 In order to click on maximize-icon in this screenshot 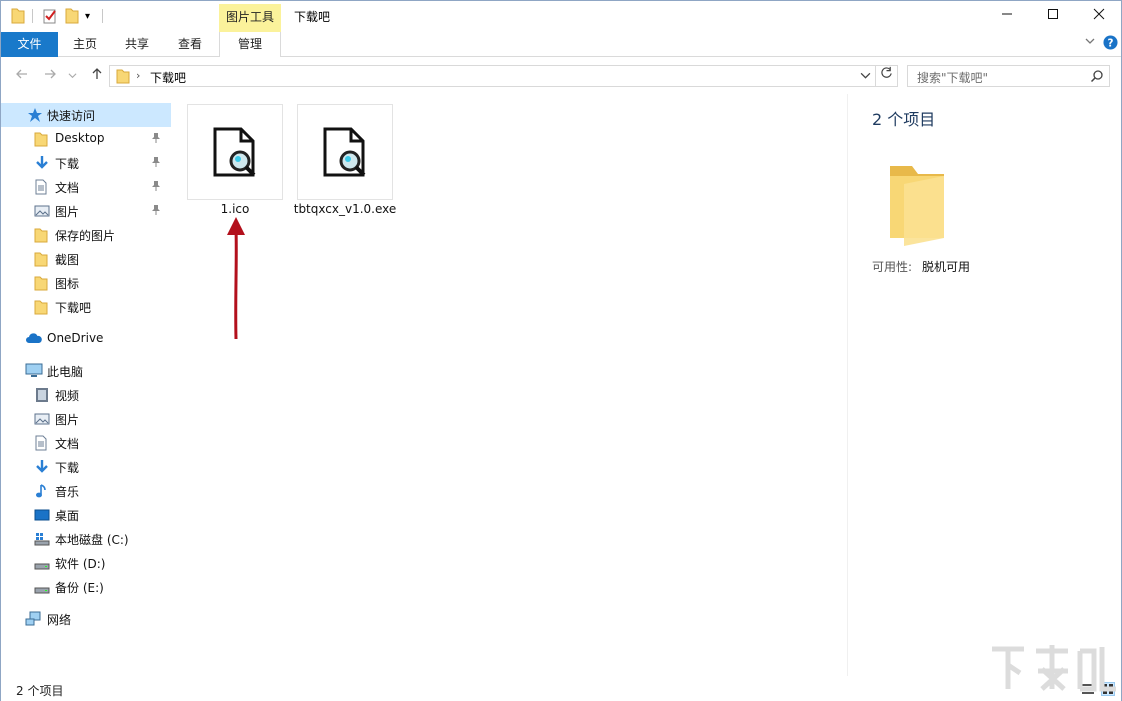, I will do `click(1053, 14)`.